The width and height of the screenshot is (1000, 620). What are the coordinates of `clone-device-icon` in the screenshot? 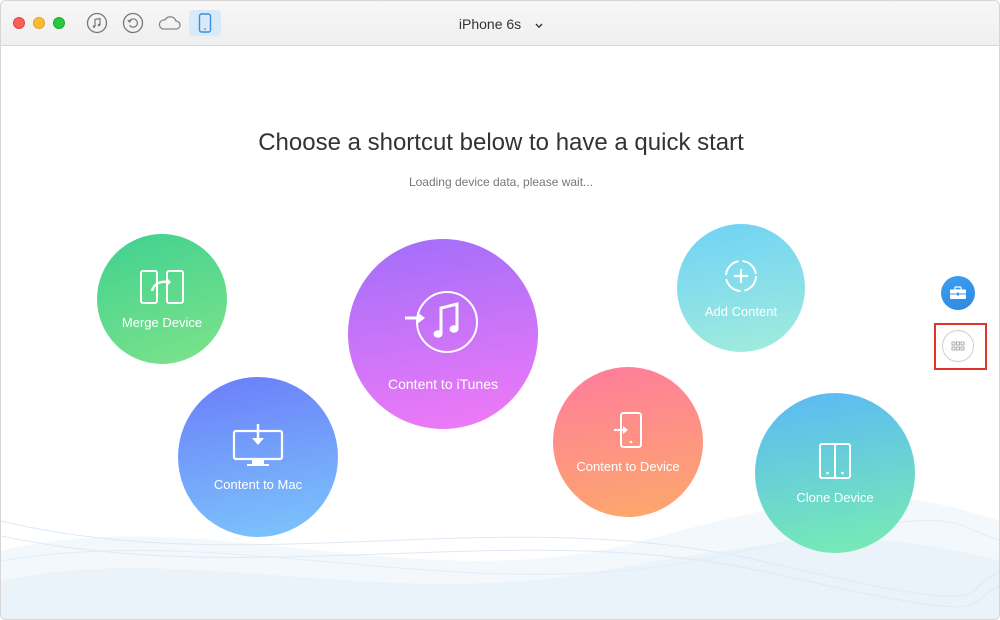 It's located at (835, 460).